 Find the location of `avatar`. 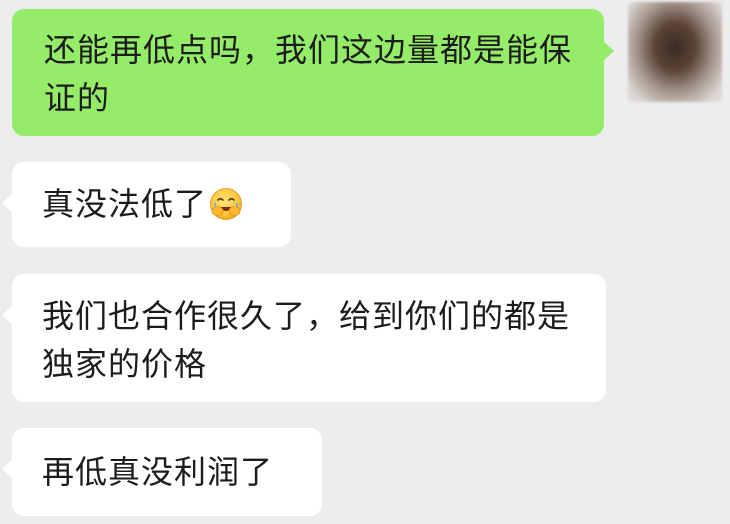

avatar is located at coordinates (675, 52).